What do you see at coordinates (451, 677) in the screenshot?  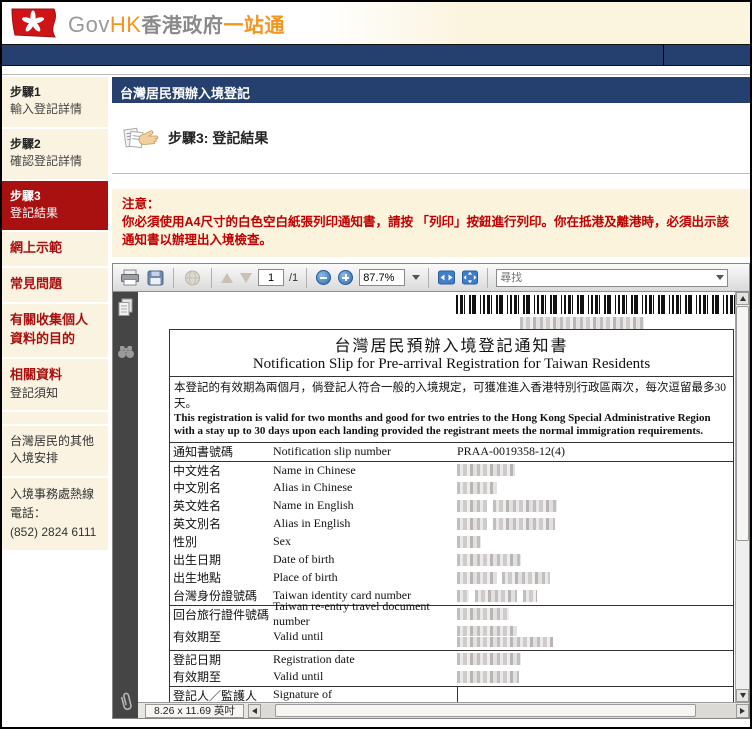 I see `table-row-valid-until-2: 有效期至 Valid until` at bounding box center [451, 677].